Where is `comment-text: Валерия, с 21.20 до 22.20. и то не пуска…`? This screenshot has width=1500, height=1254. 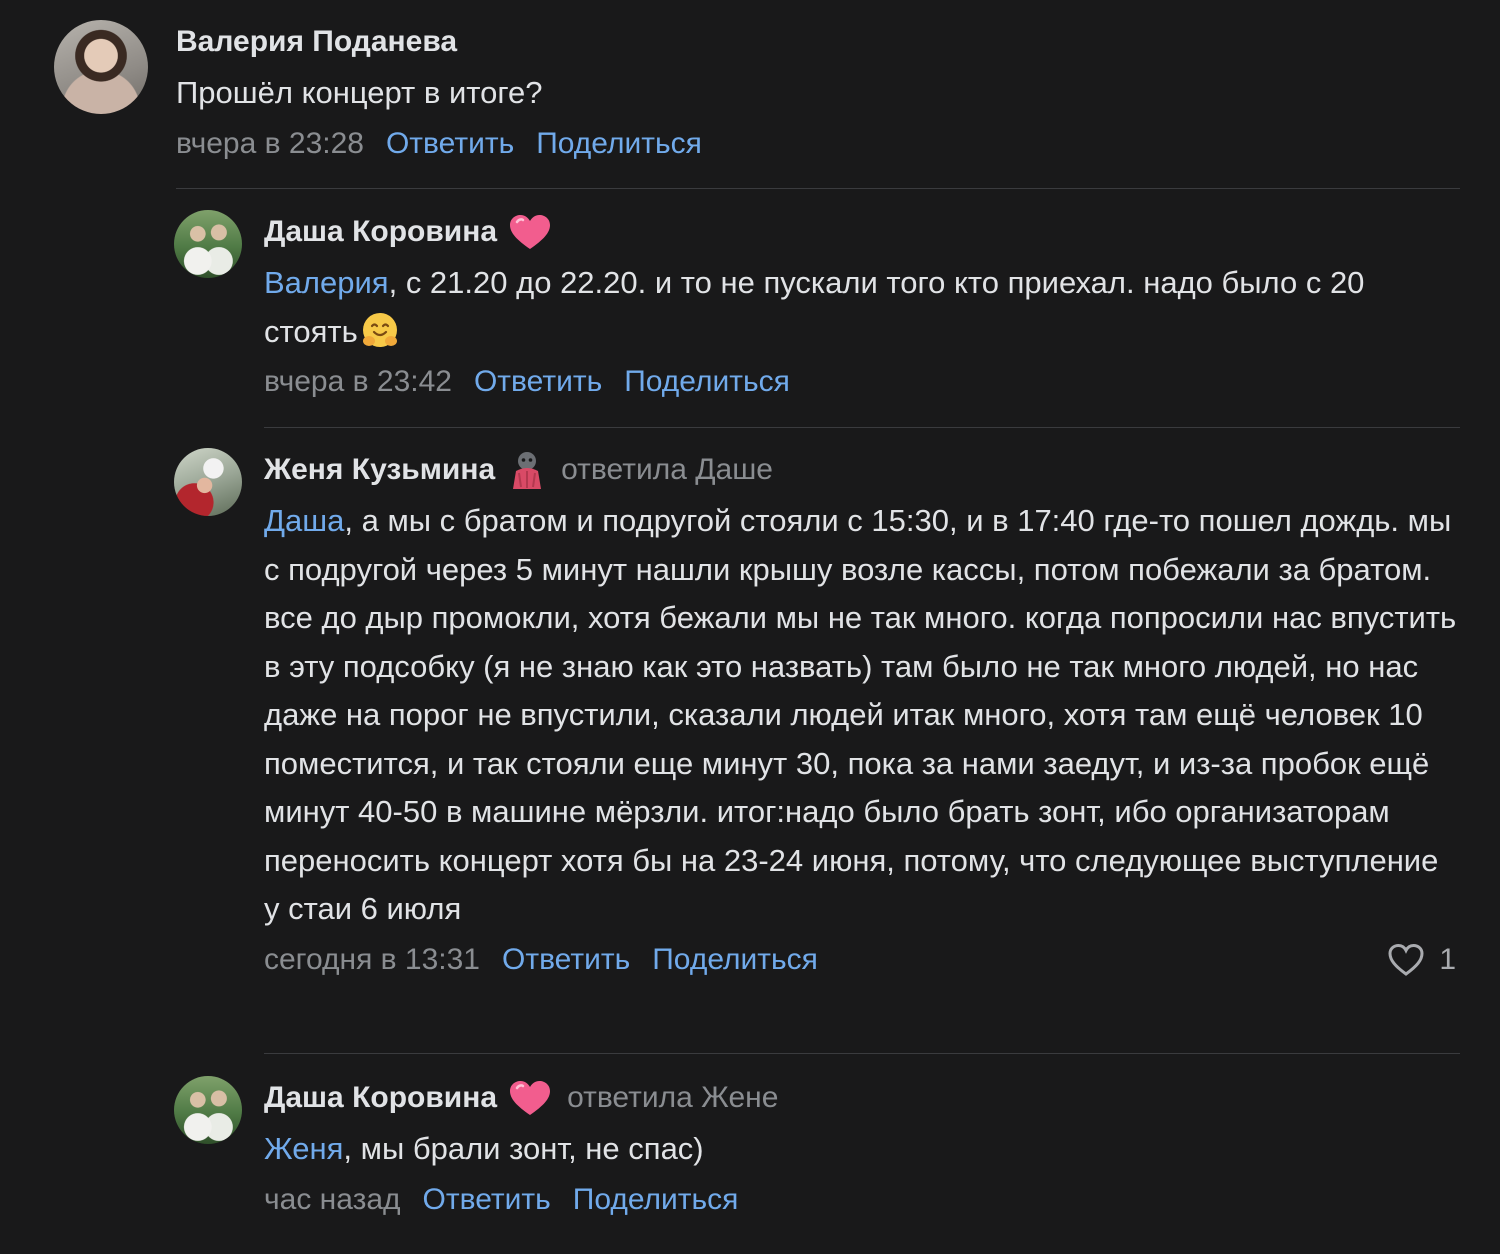 comment-text: Валерия, с 21.20 до 22.20. и то не пуска… is located at coordinates (862, 307).